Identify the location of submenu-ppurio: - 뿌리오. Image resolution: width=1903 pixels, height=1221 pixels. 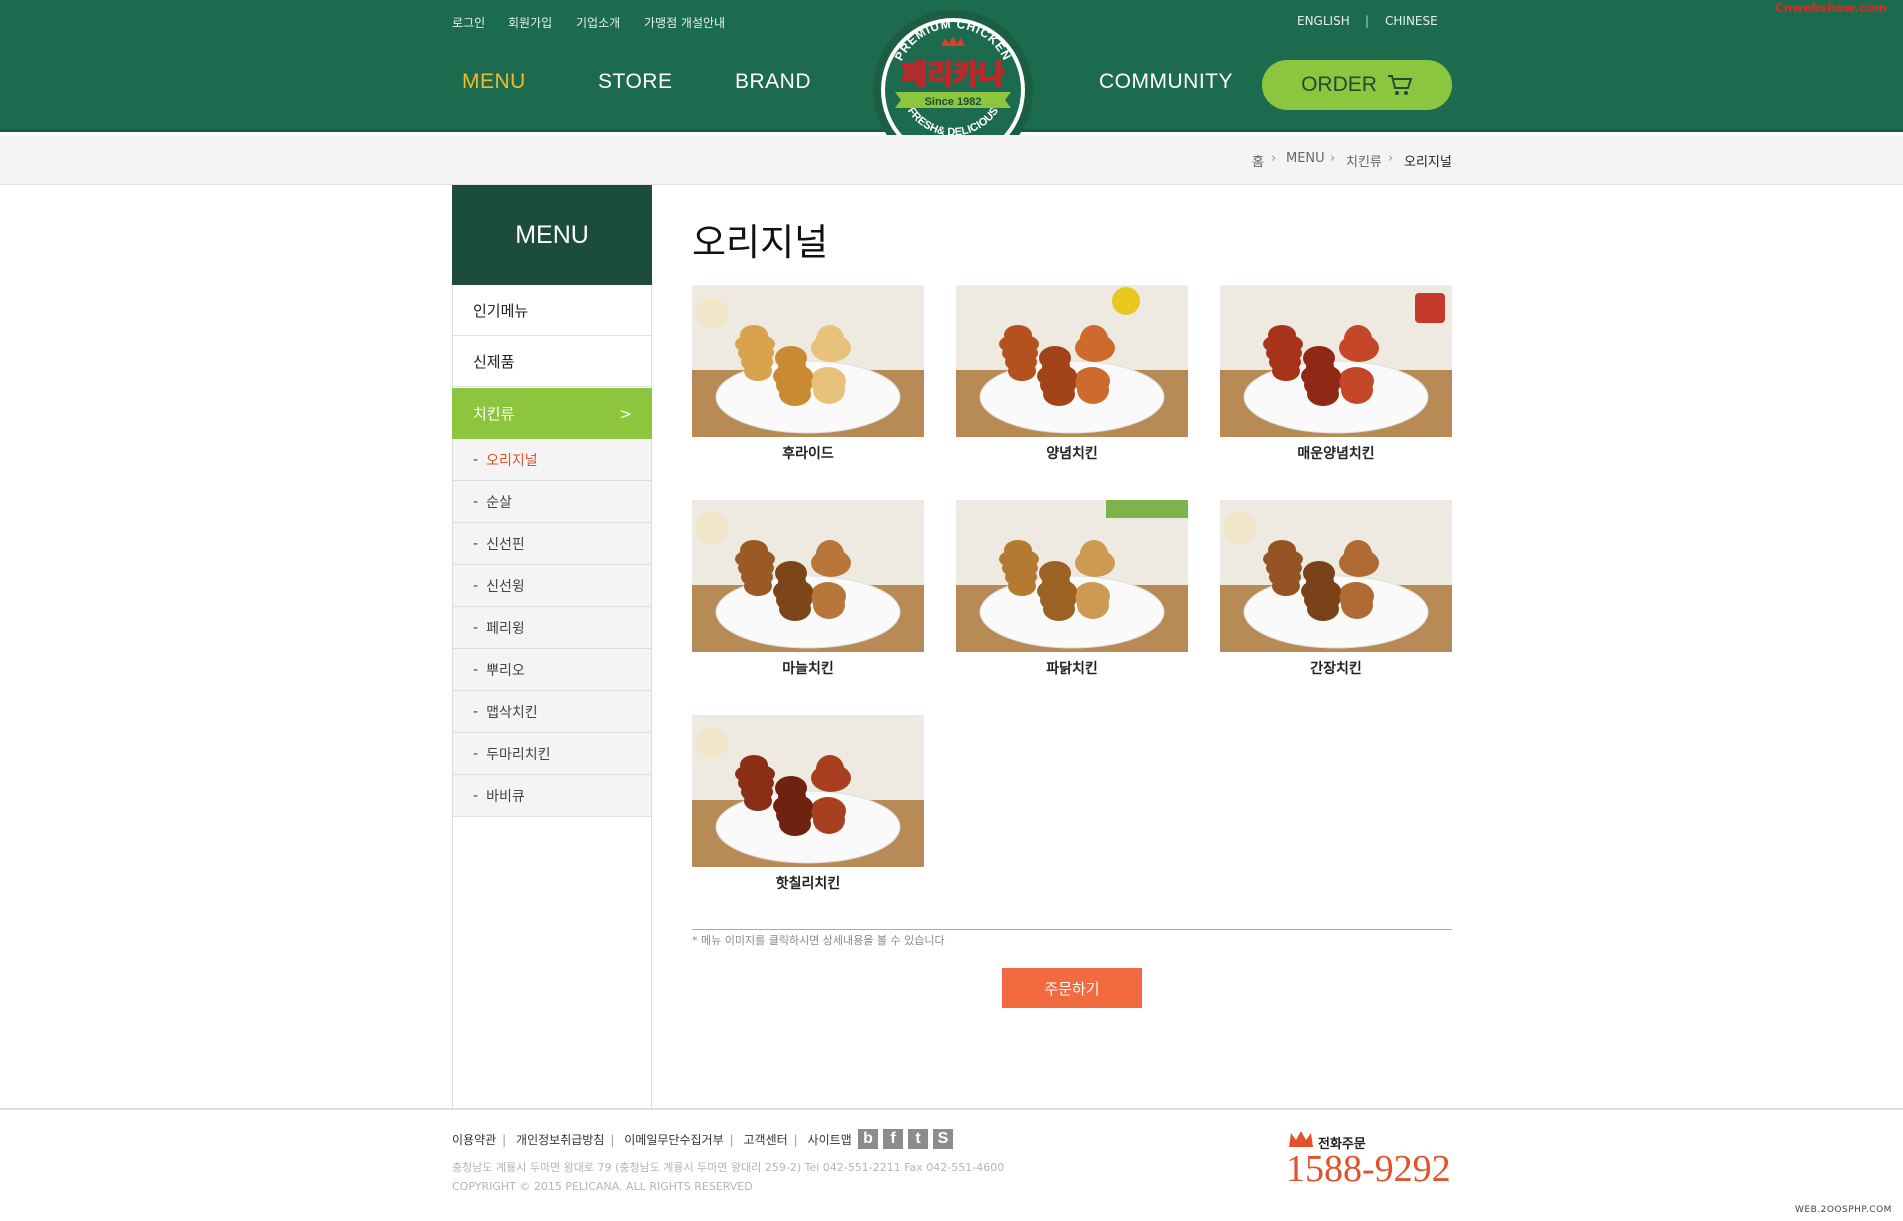
(552, 670).